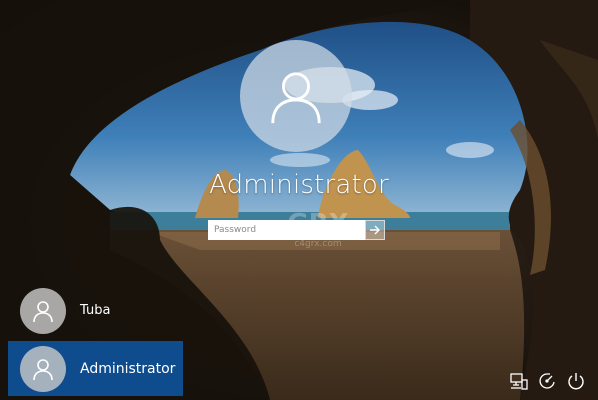 The width and height of the screenshot is (598, 400). What do you see at coordinates (128, 368) in the screenshot?
I see `user-item-label: Administrator` at bounding box center [128, 368].